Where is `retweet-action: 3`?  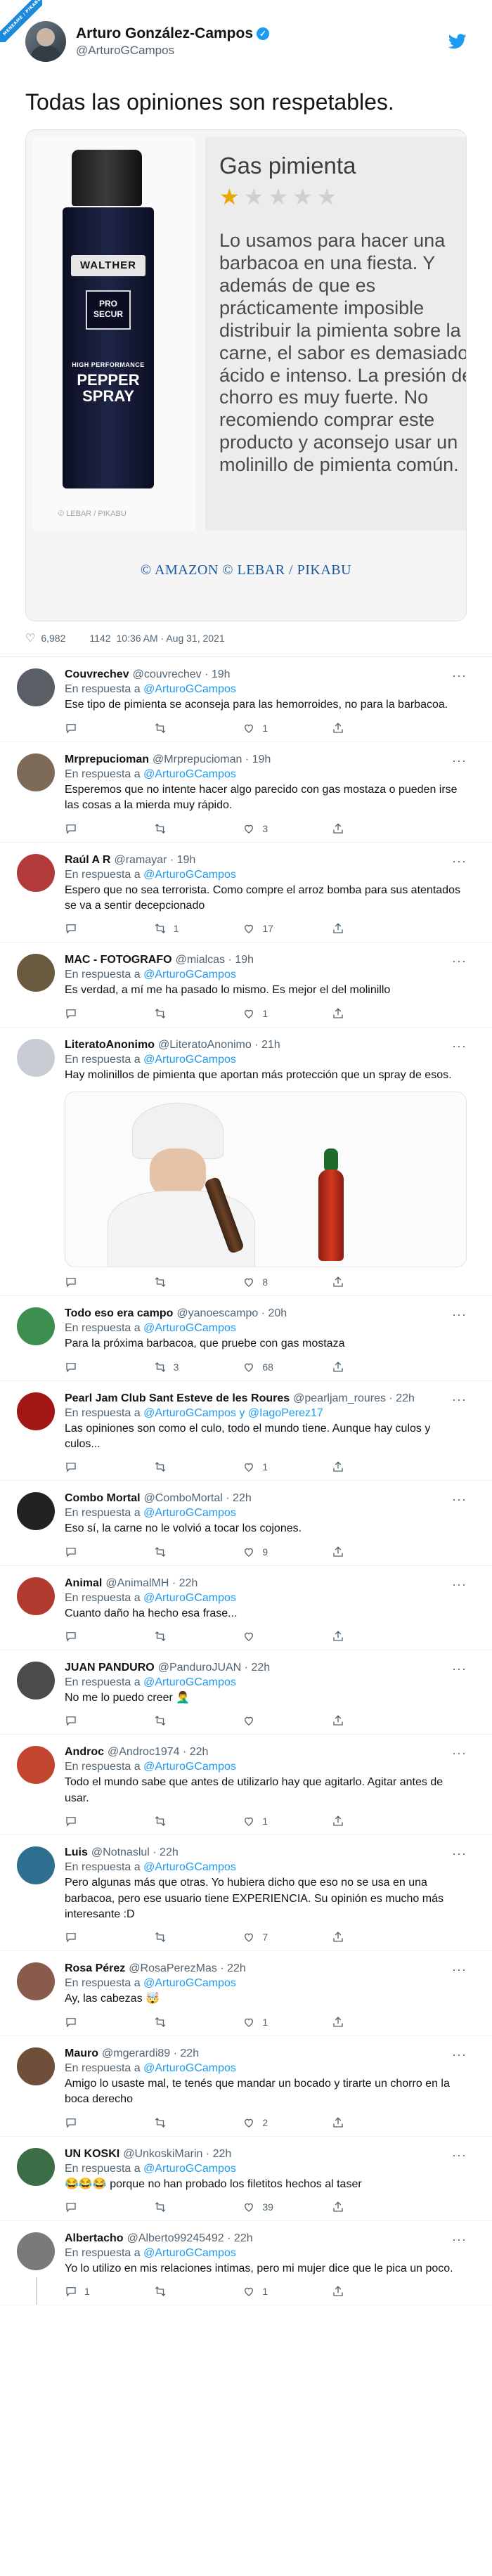
retweet-action: 3 is located at coordinates (175, 1367).